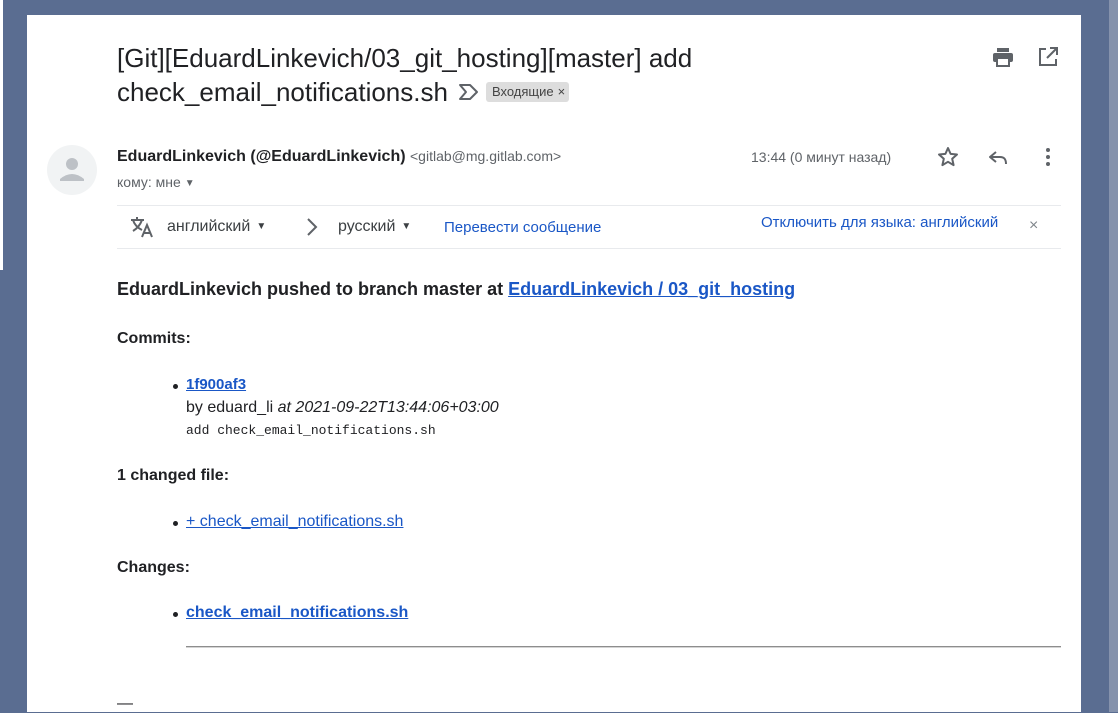  What do you see at coordinates (312, 229) in the screenshot?
I see `chevron-right-icon` at bounding box center [312, 229].